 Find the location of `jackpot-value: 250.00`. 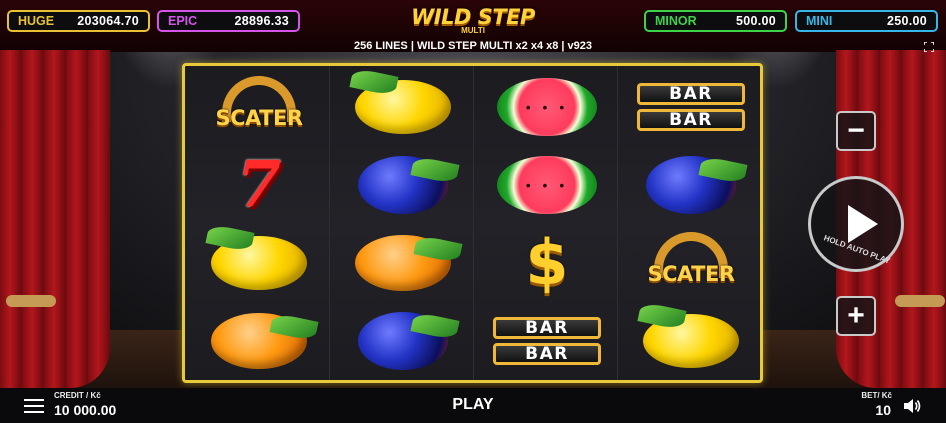

jackpot-value: 250.00 is located at coordinates (906, 21).